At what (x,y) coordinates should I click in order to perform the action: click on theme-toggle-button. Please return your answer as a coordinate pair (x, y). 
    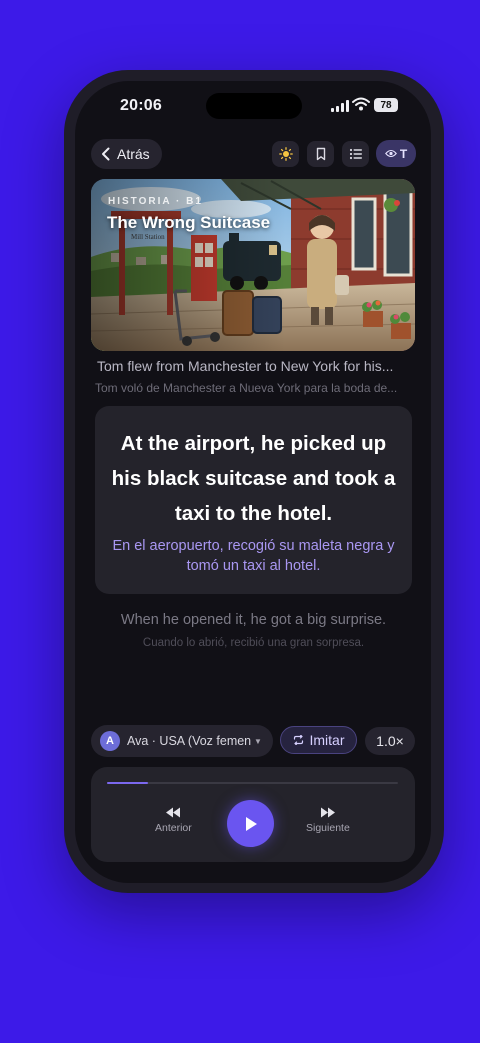
    Looking at the image, I should click on (285, 154).